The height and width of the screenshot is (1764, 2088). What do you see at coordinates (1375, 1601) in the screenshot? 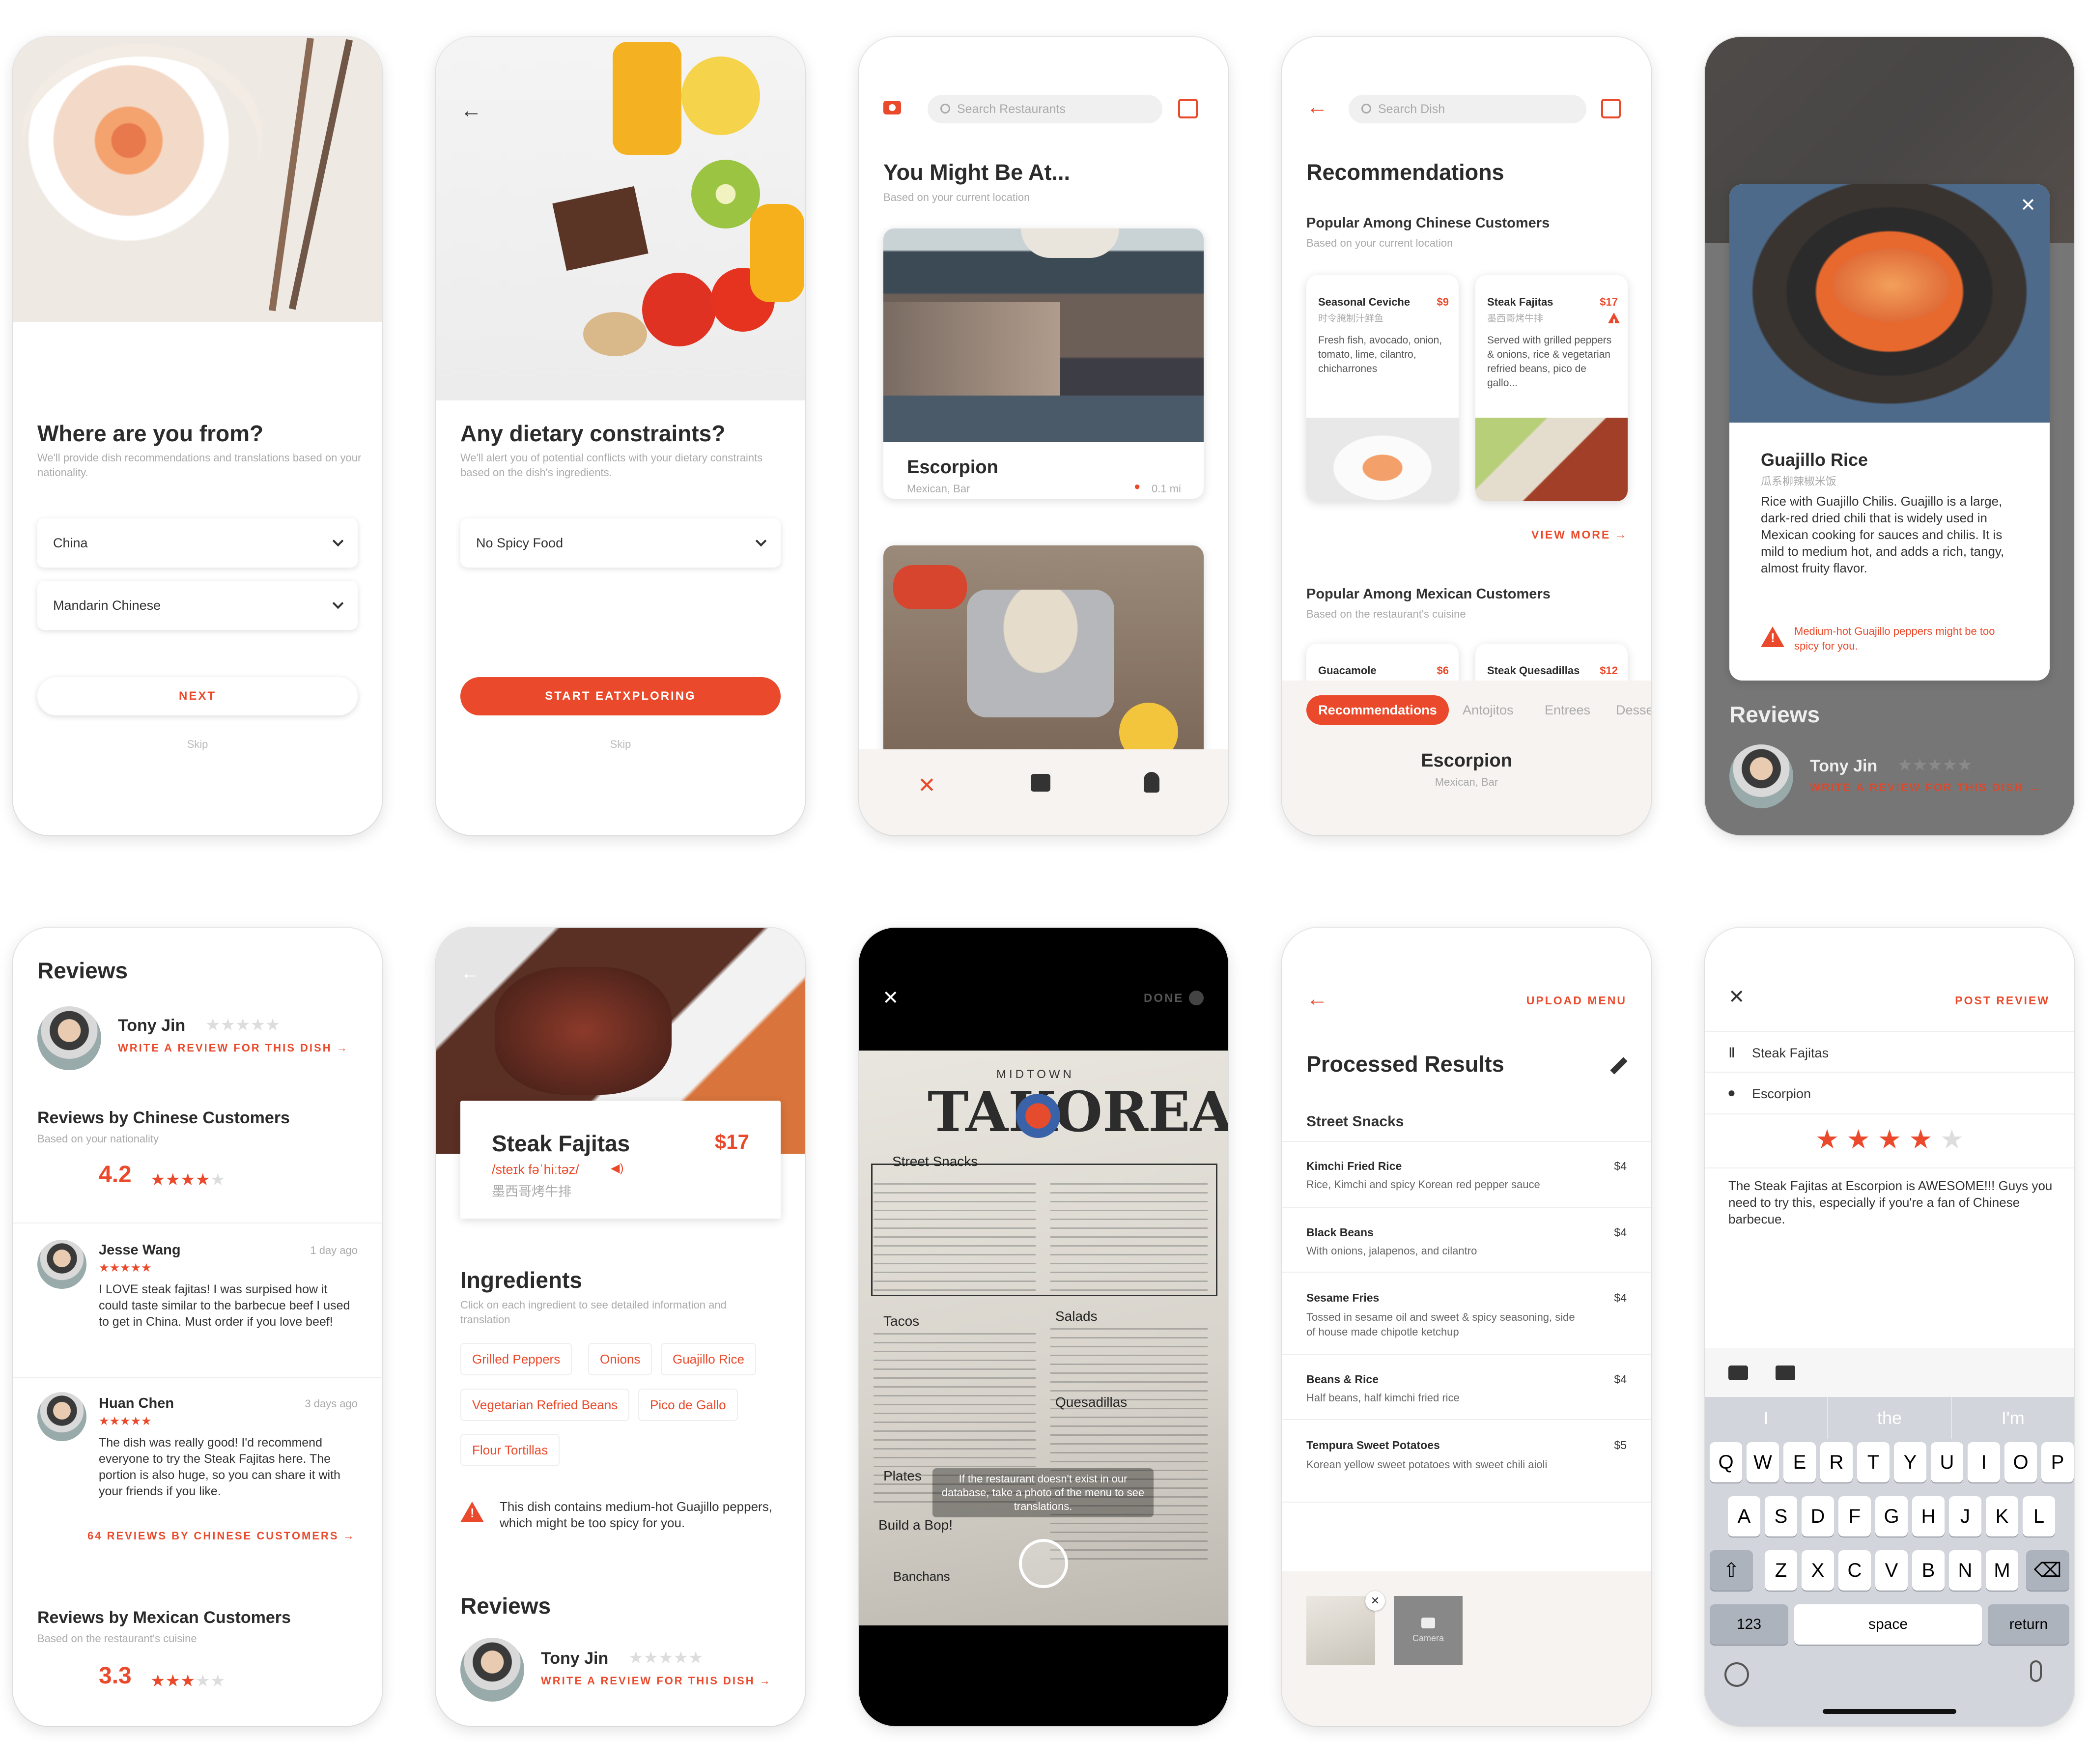
I see `remove-thumbnail-icon: ✕` at bounding box center [1375, 1601].